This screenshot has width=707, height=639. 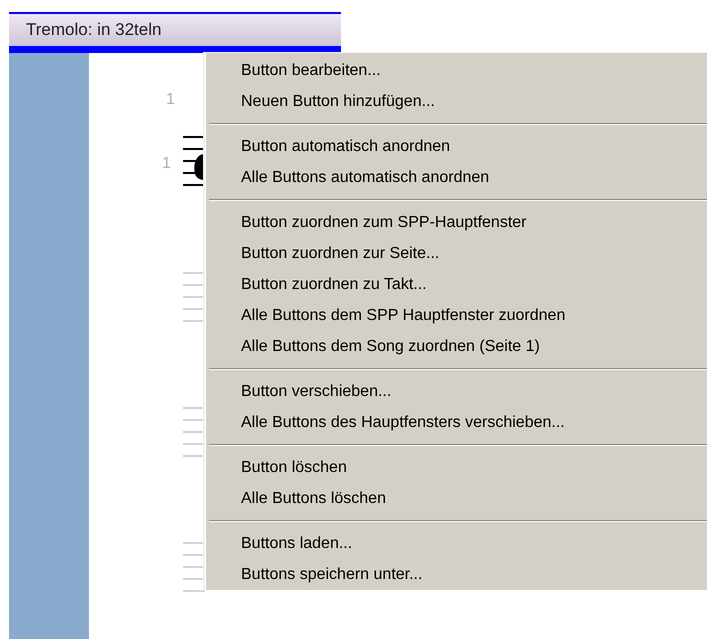 I want to click on menu-item: Alle Buttons dem Song zuordnen (Seite 1), so click(x=456, y=346).